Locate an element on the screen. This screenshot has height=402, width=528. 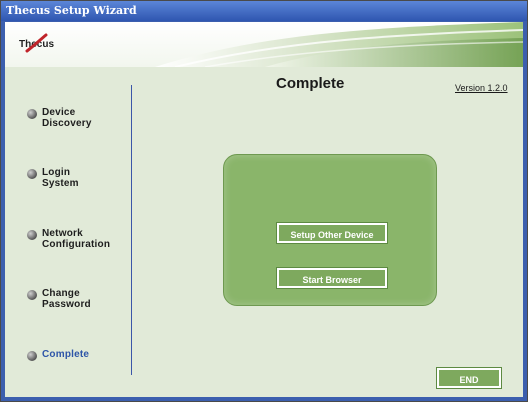
header-swoosh-graphic is located at coordinates (339, 44).